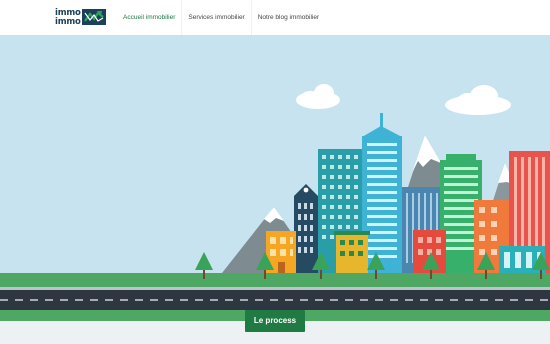 Image resolution: width=550 pixels, height=344 pixels. What do you see at coordinates (94, 17) in the screenshot?
I see `logo-arrows-icon` at bounding box center [94, 17].